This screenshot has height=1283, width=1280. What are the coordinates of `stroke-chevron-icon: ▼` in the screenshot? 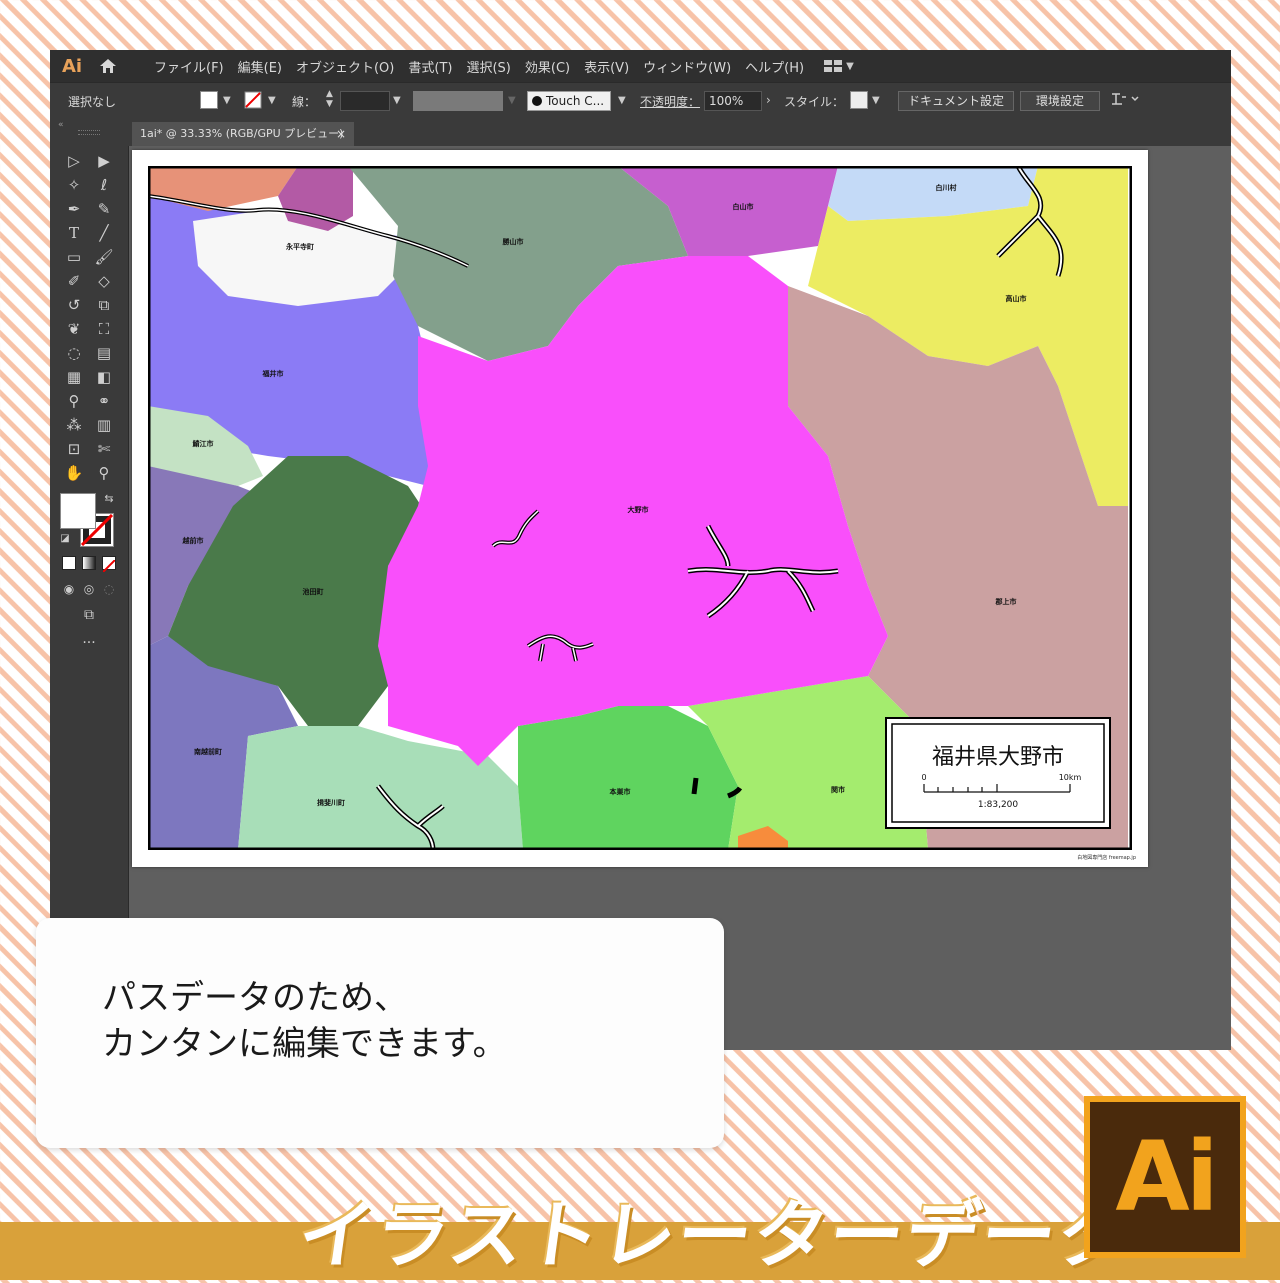 It's located at (272, 100).